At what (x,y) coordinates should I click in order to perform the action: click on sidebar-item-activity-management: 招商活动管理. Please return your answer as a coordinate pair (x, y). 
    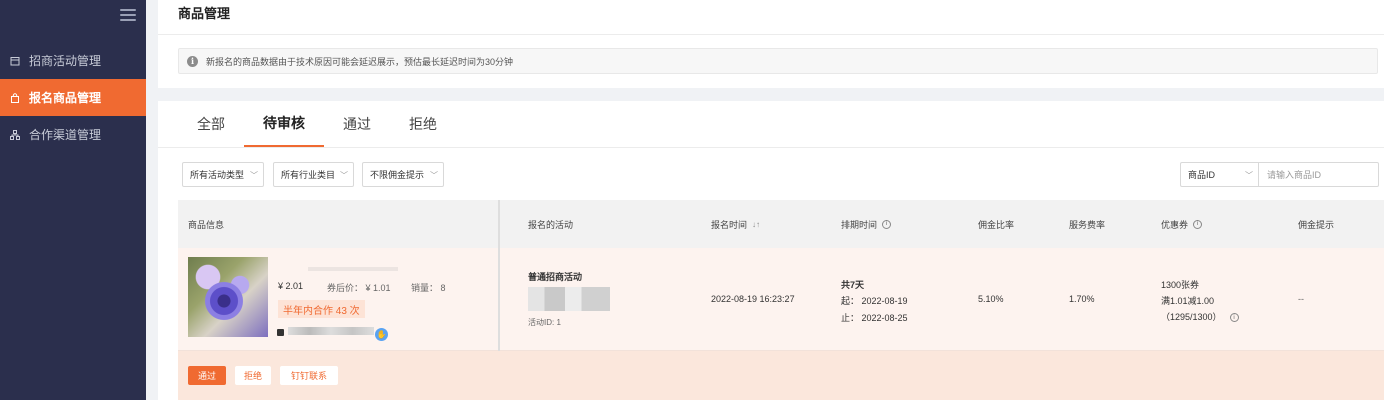
    Looking at the image, I should click on (73, 60).